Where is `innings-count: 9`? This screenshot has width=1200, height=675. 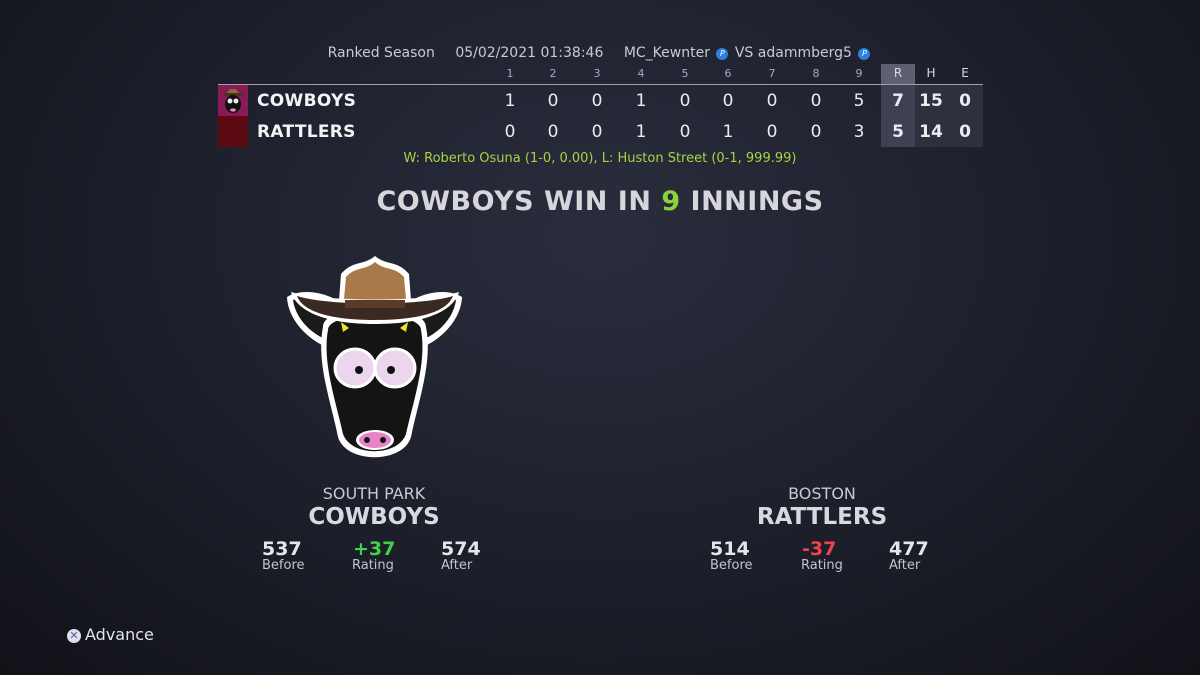
innings-count: 9 is located at coordinates (671, 201).